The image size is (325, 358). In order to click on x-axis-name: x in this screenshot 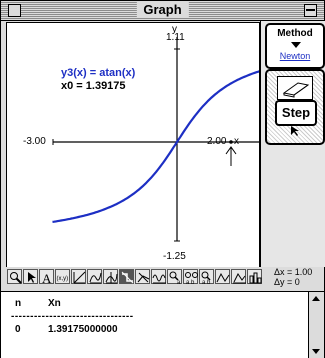, I will do `click(236, 141)`.